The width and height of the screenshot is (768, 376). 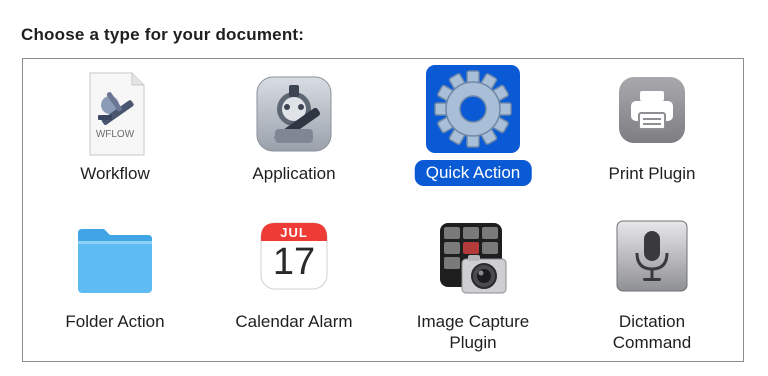 What do you see at coordinates (473, 262) in the screenshot?
I see `image-capture-icon` at bounding box center [473, 262].